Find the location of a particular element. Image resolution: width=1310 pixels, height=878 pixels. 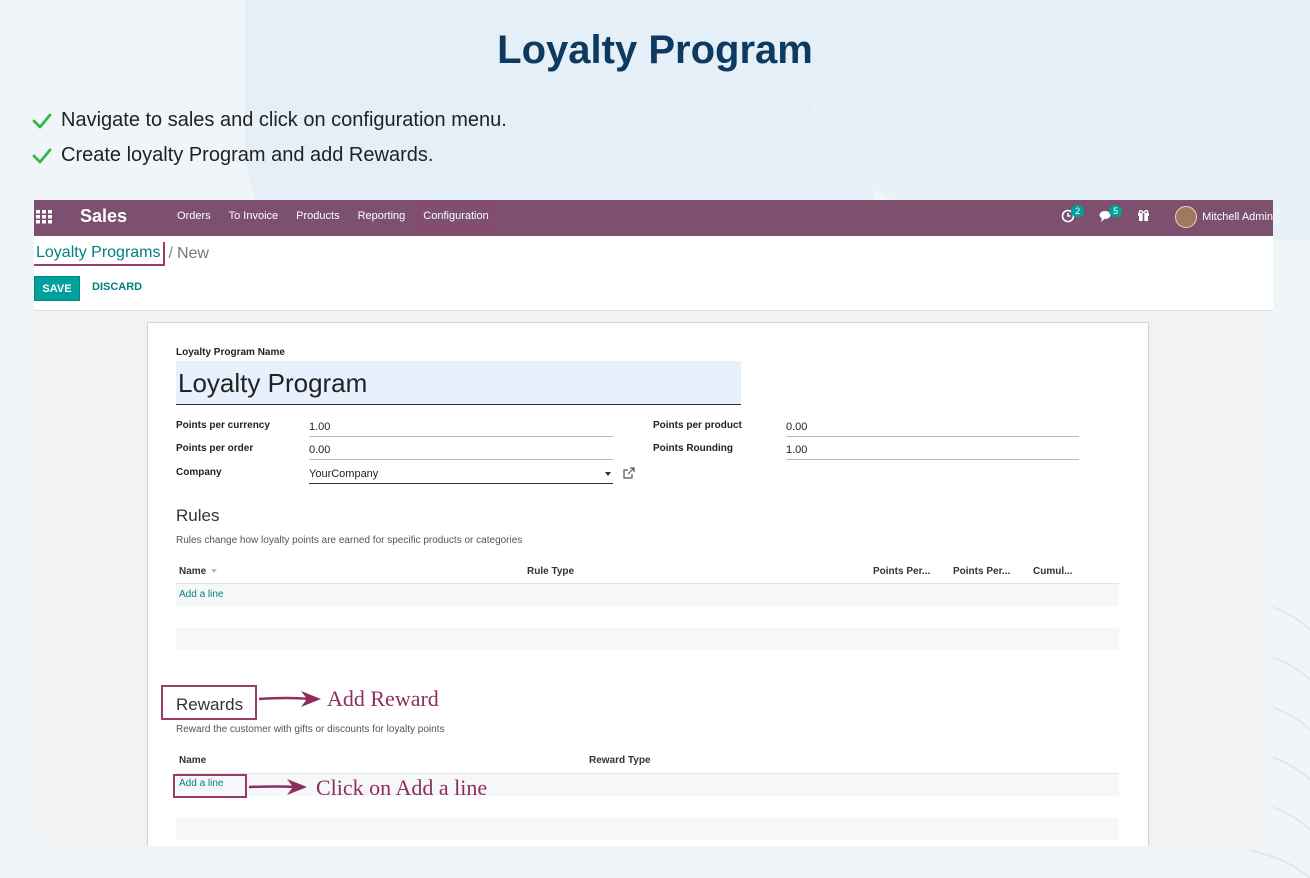

add-line-annotation: Click on Add a line is located at coordinates (402, 787).